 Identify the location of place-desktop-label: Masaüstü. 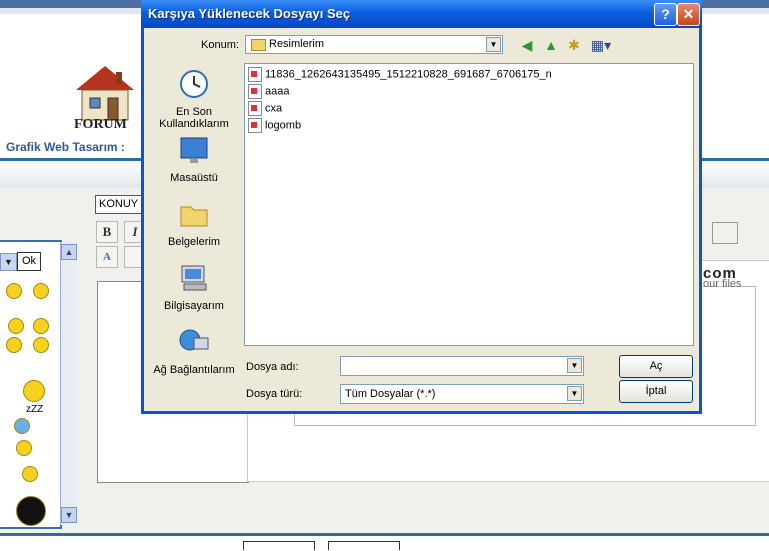
(194, 178).